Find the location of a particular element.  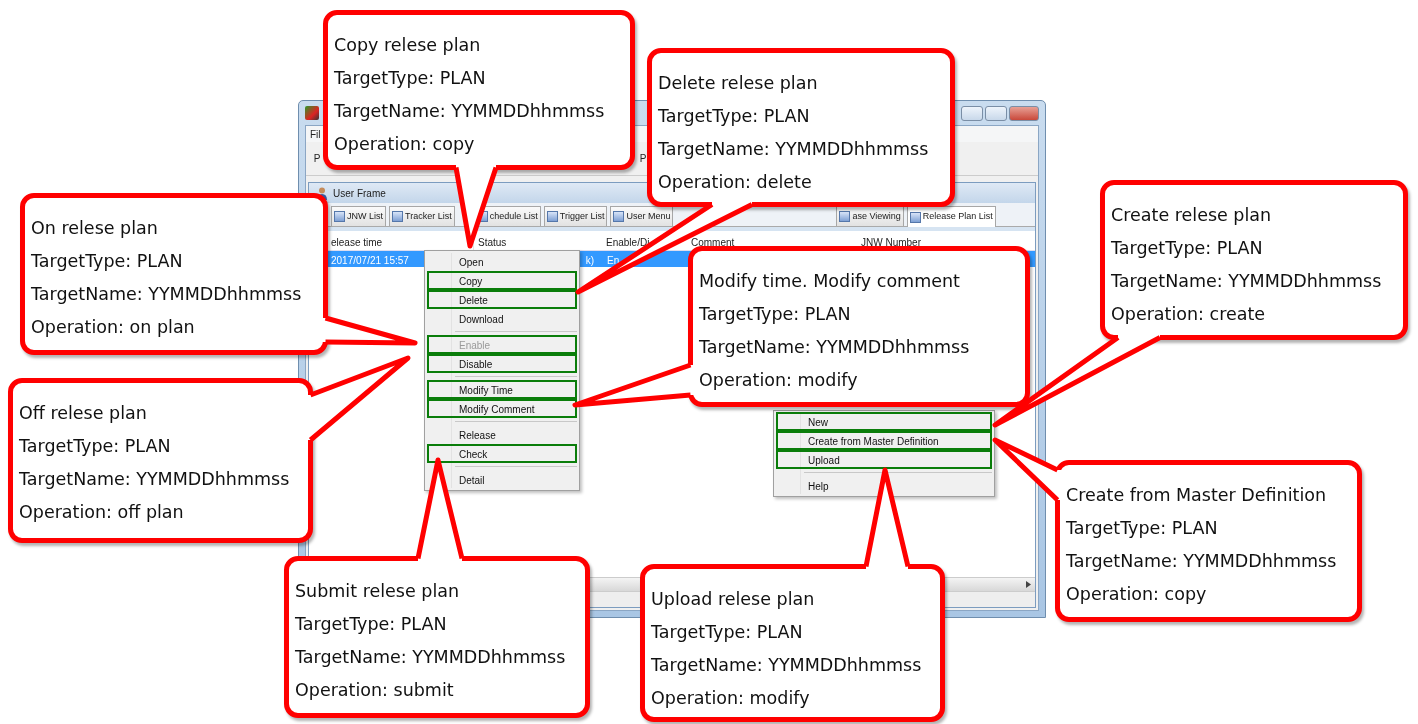

table-cell: En is located at coordinates (613, 260).